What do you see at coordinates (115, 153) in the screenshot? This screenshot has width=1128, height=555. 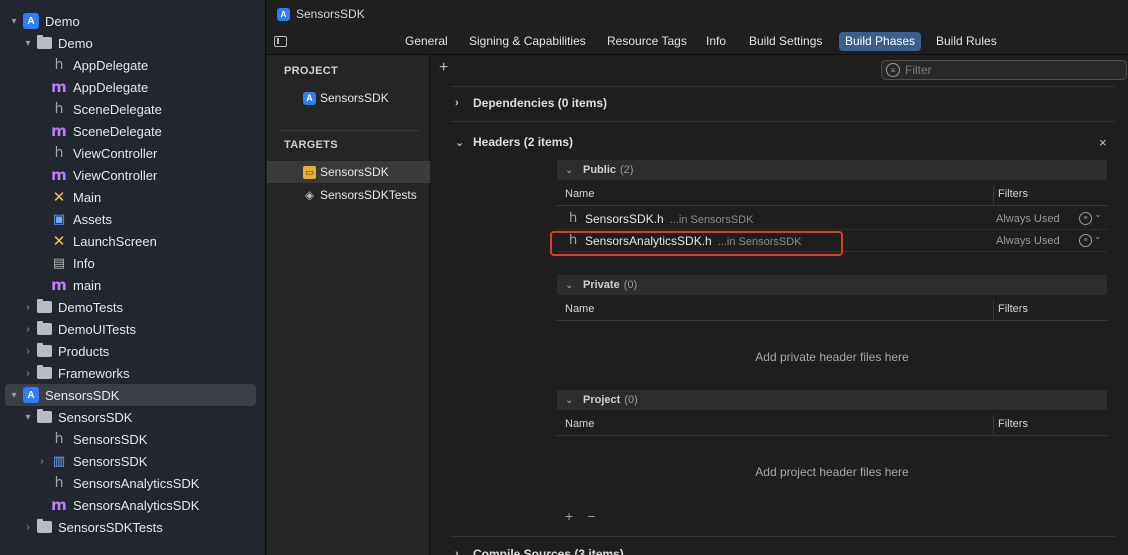 I see `navigator-item-label: ViewController` at bounding box center [115, 153].